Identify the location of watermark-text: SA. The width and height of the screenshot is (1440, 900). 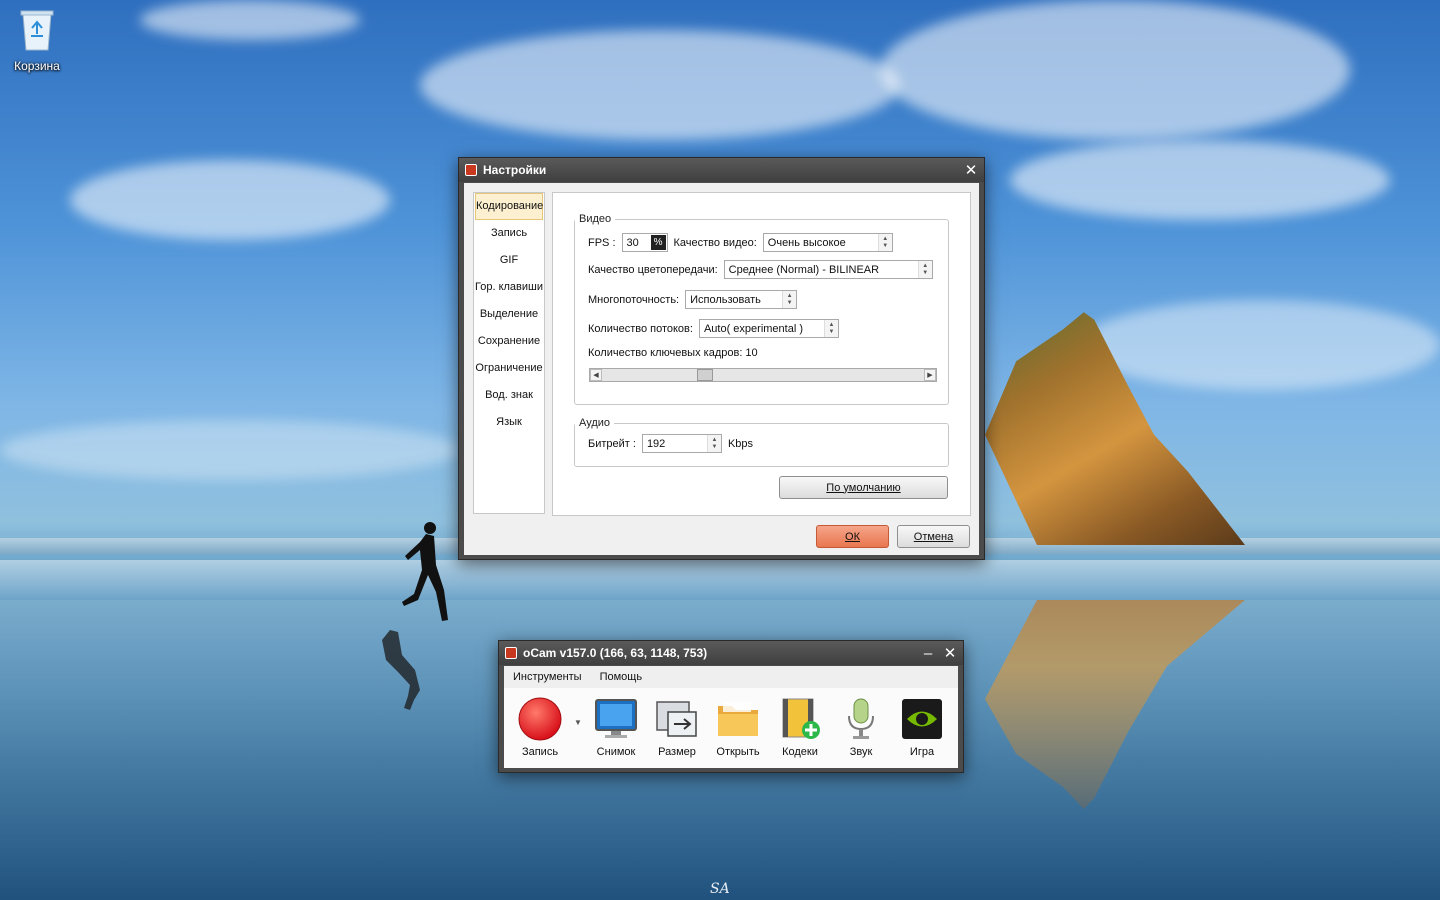
(720, 889).